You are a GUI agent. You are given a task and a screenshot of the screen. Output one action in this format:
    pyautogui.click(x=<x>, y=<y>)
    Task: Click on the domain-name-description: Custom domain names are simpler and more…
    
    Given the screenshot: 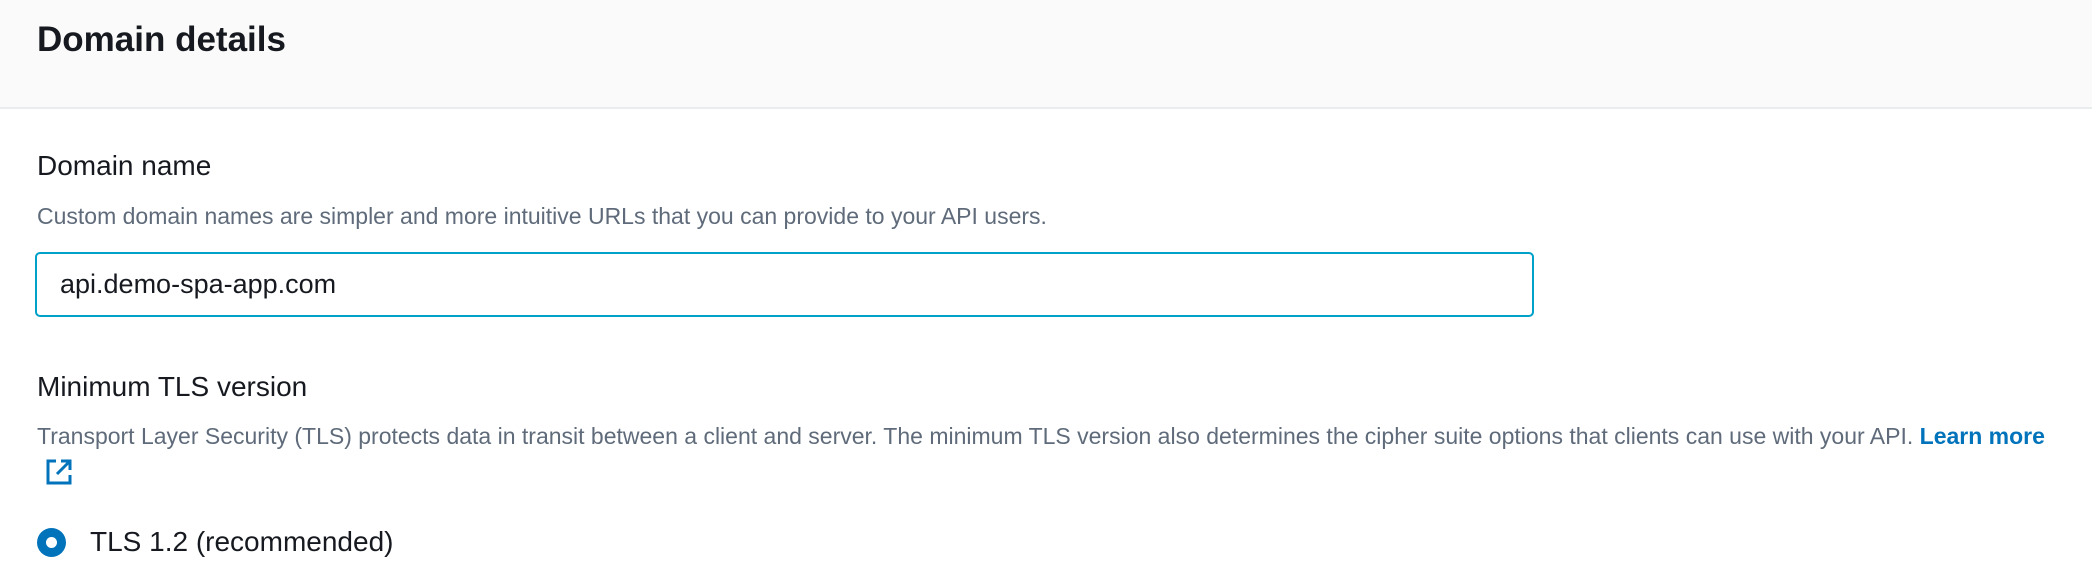 What is the action you would take?
    pyautogui.click(x=542, y=216)
    